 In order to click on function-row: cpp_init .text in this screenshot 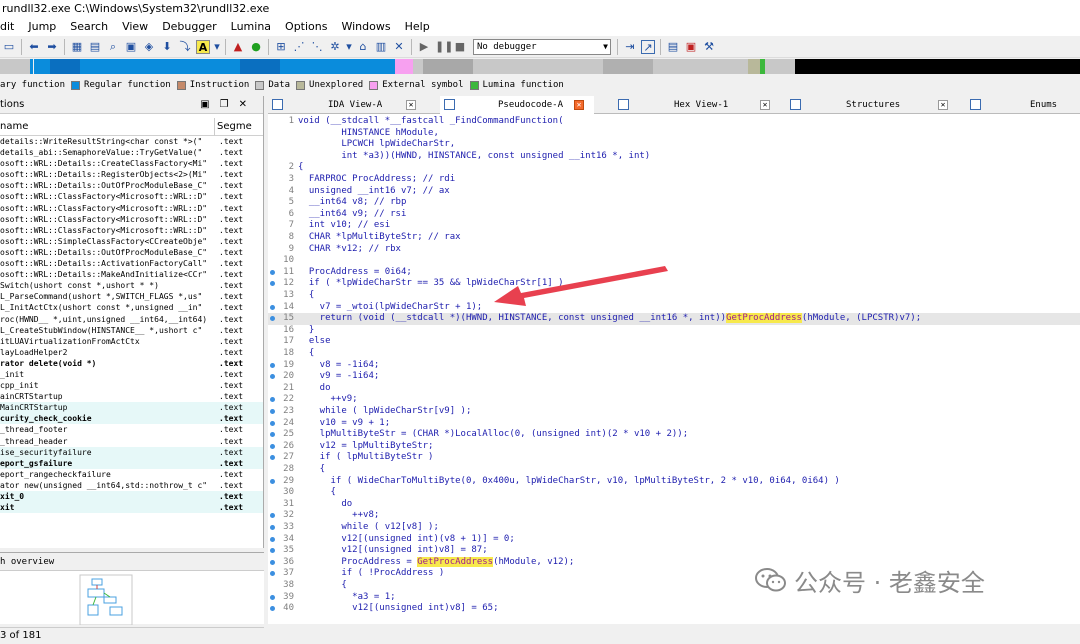, I will do `click(131, 385)`.